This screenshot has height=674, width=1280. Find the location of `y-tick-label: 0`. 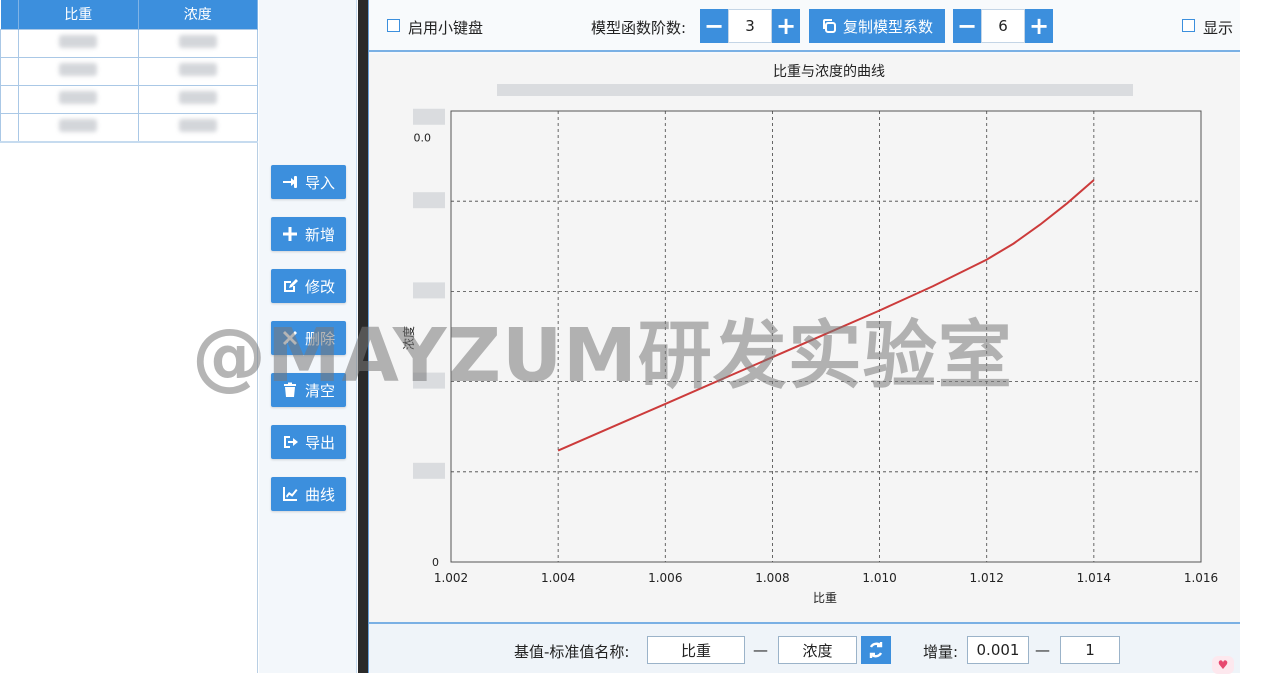

y-tick-label: 0 is located at coordinates (435, 562).